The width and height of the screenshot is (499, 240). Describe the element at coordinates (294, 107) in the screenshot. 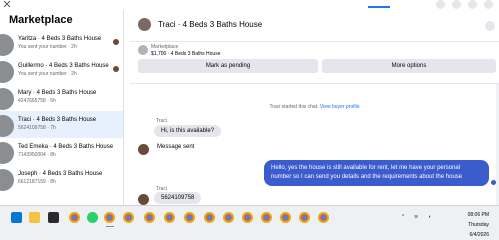

I see `system-message-text: Traci started this chat.` at that location.